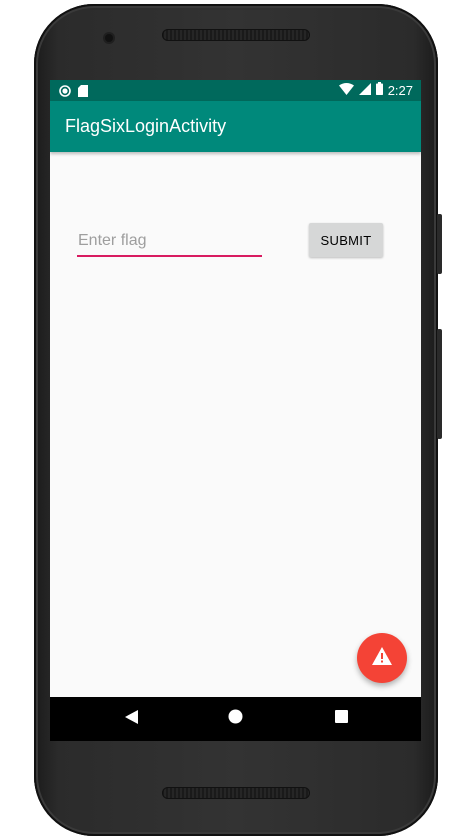  Describe the element at coordinates (439, 244) in the screenshot. I see `power-button` at that location.